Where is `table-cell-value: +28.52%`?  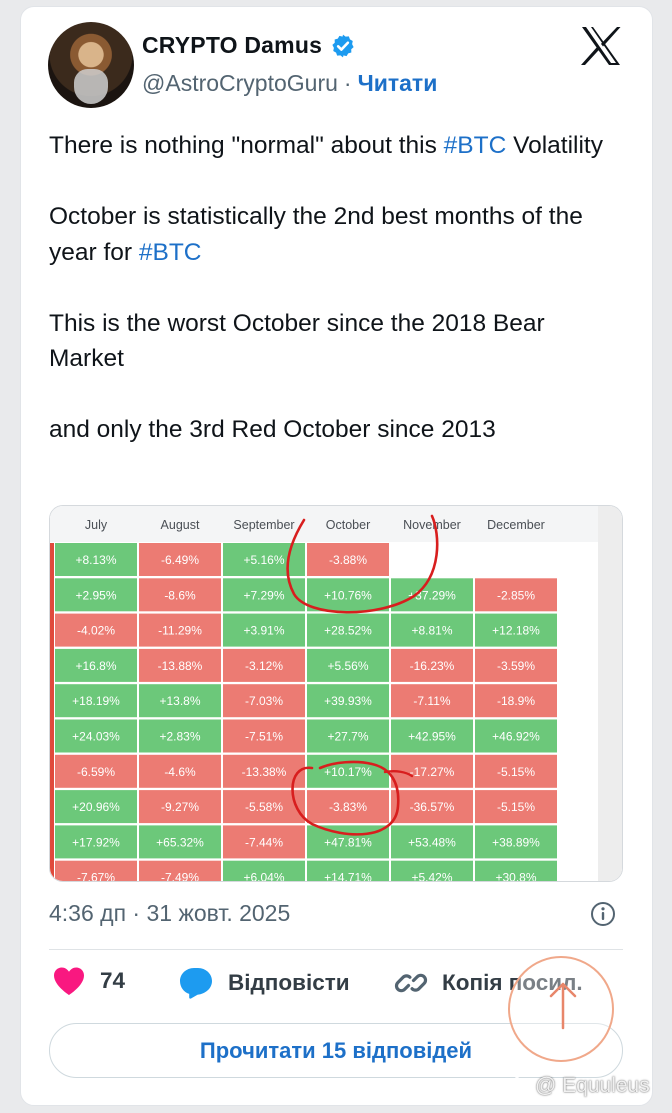
table-cell-value: +28.52% is located at coordinates (348, 631).